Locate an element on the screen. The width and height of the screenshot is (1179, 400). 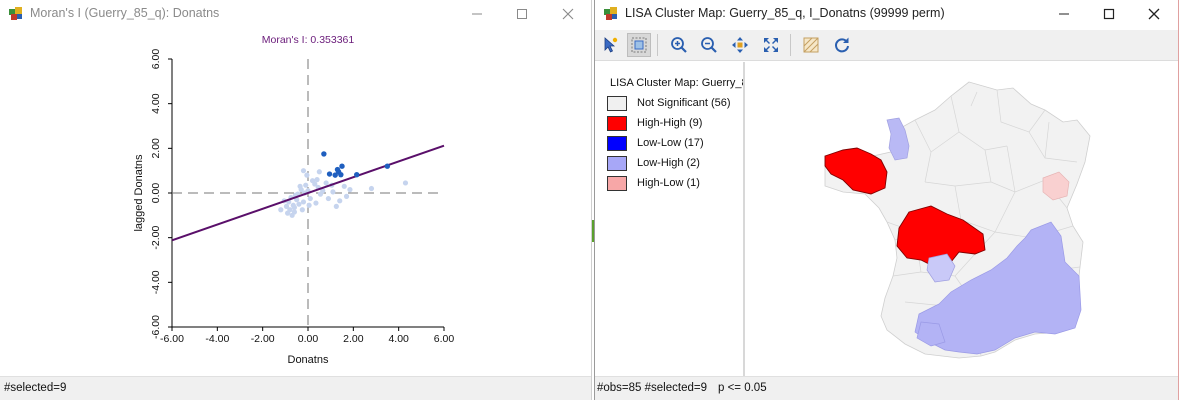
obs-count: #obs=85 #selected=9 is located at coordinates (652, 388).